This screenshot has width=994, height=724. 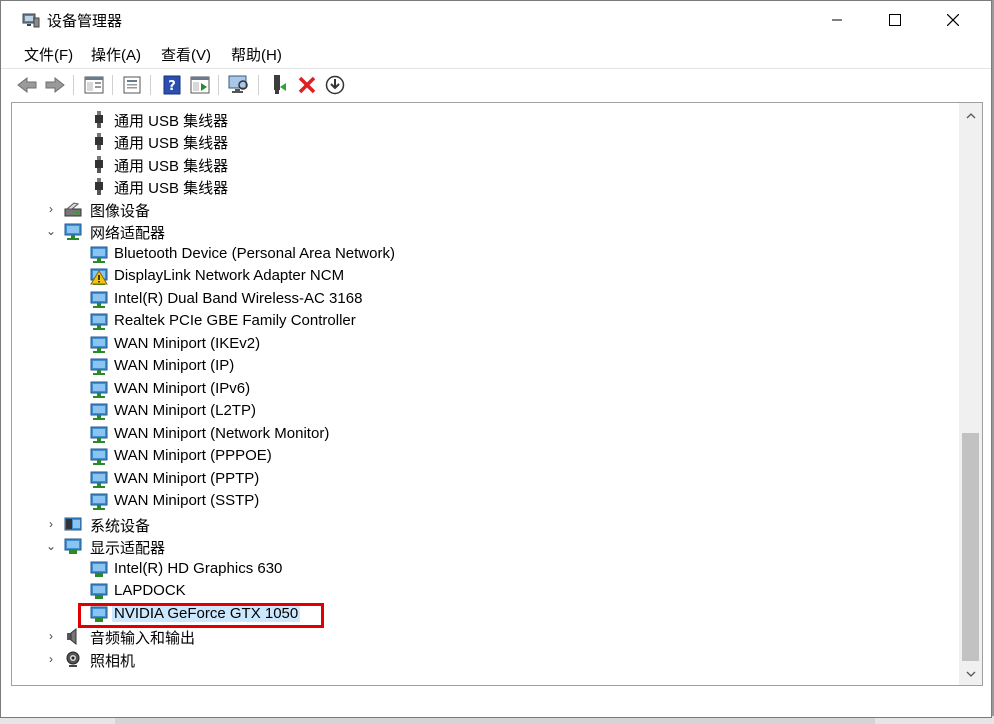 What do you see at coordinates (128, 548) in the screenshot?
I see `tree-item-label: 显示适配器` at bounding box center [128, 548].